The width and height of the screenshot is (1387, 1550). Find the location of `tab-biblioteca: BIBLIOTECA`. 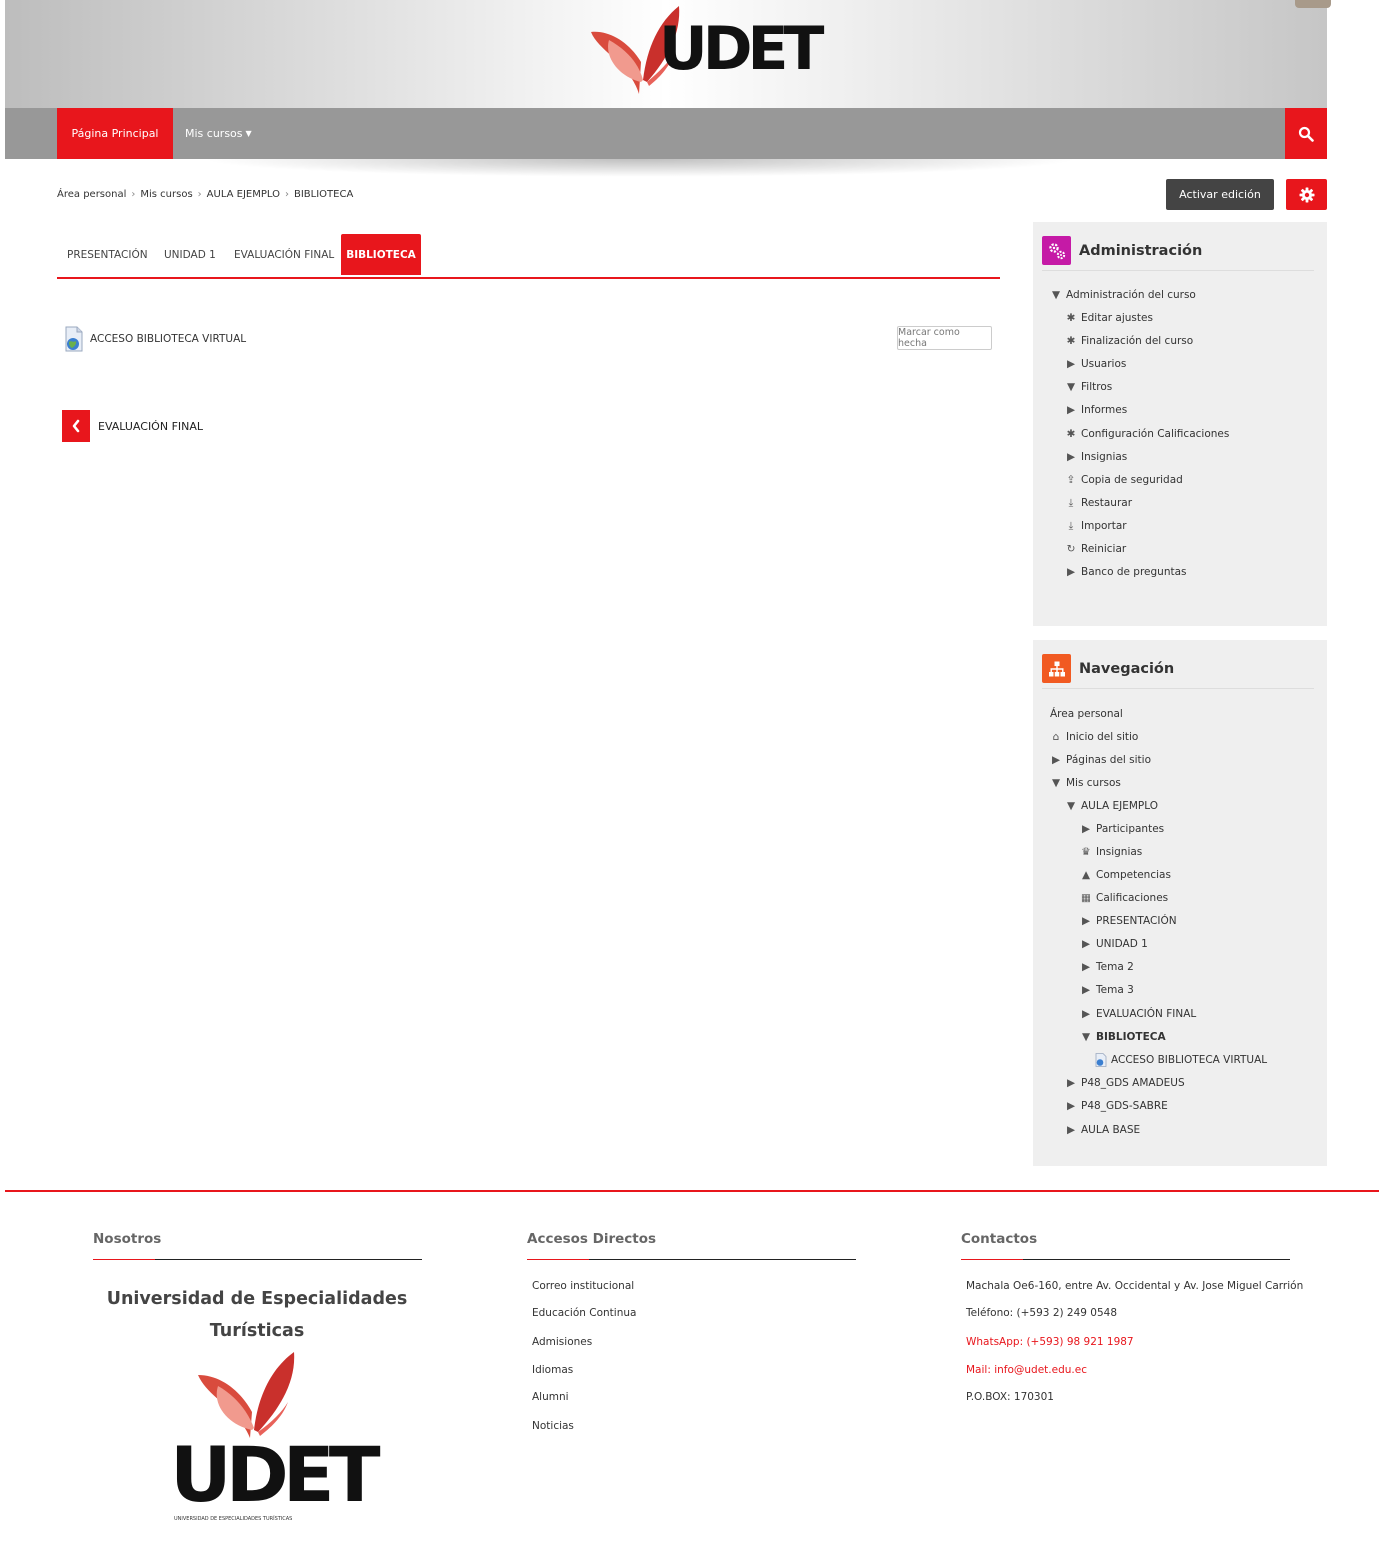

tab-biblioteca: BIBLIOTECA is located at coordinates (381, 254).